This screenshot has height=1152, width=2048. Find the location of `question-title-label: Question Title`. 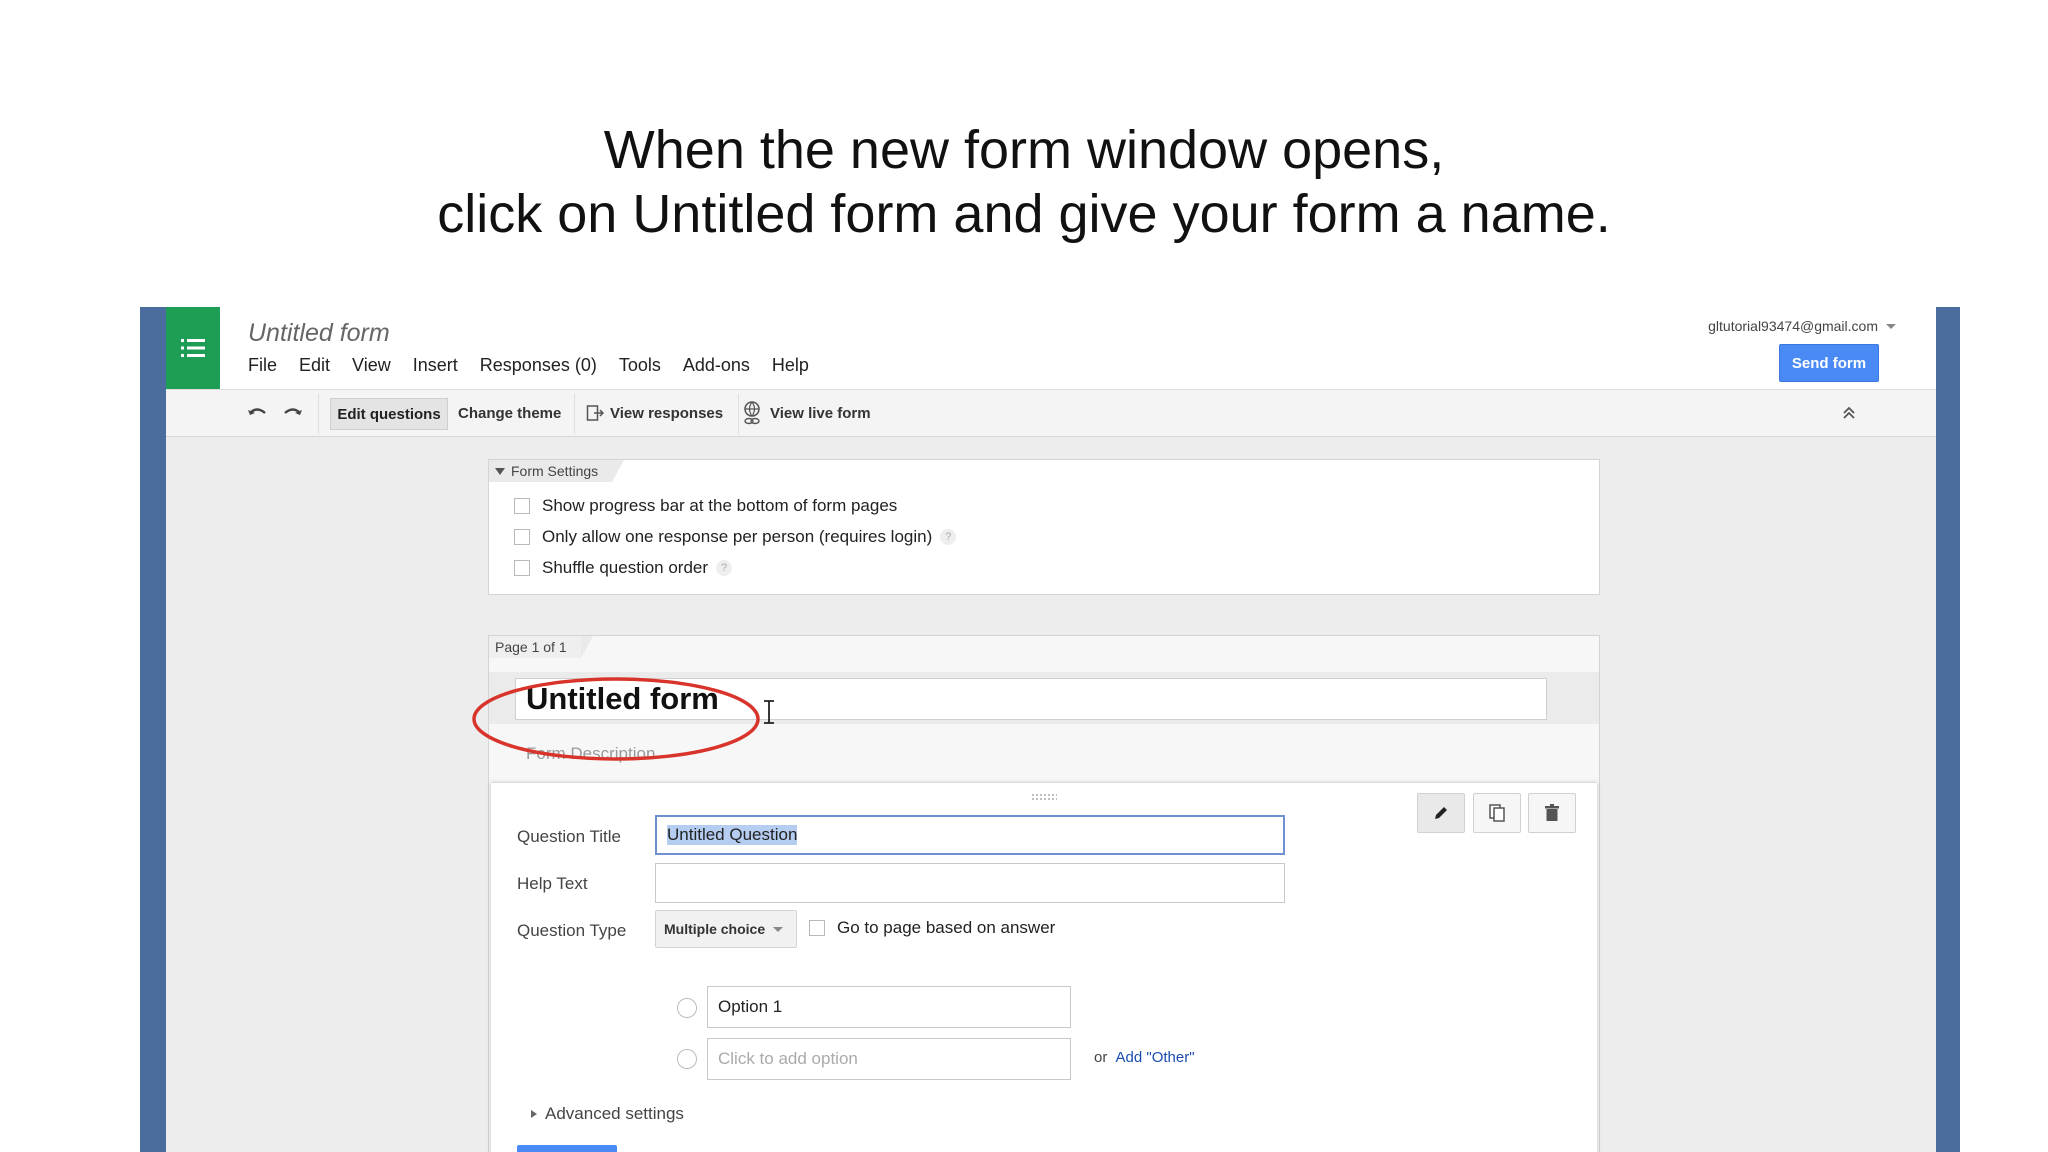

question-title-label: Question Title is located at coordinates (569, 836).